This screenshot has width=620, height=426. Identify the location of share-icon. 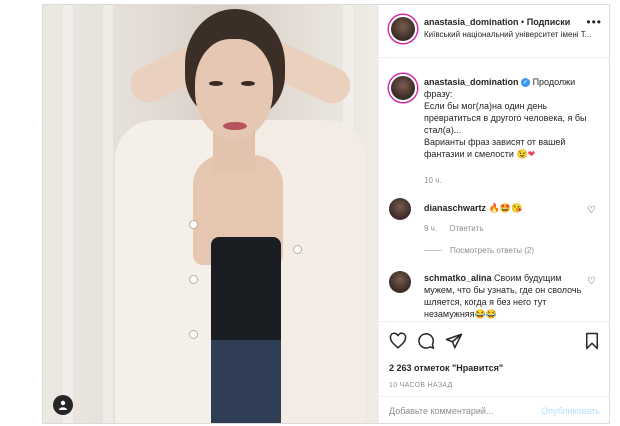
(454, 341).